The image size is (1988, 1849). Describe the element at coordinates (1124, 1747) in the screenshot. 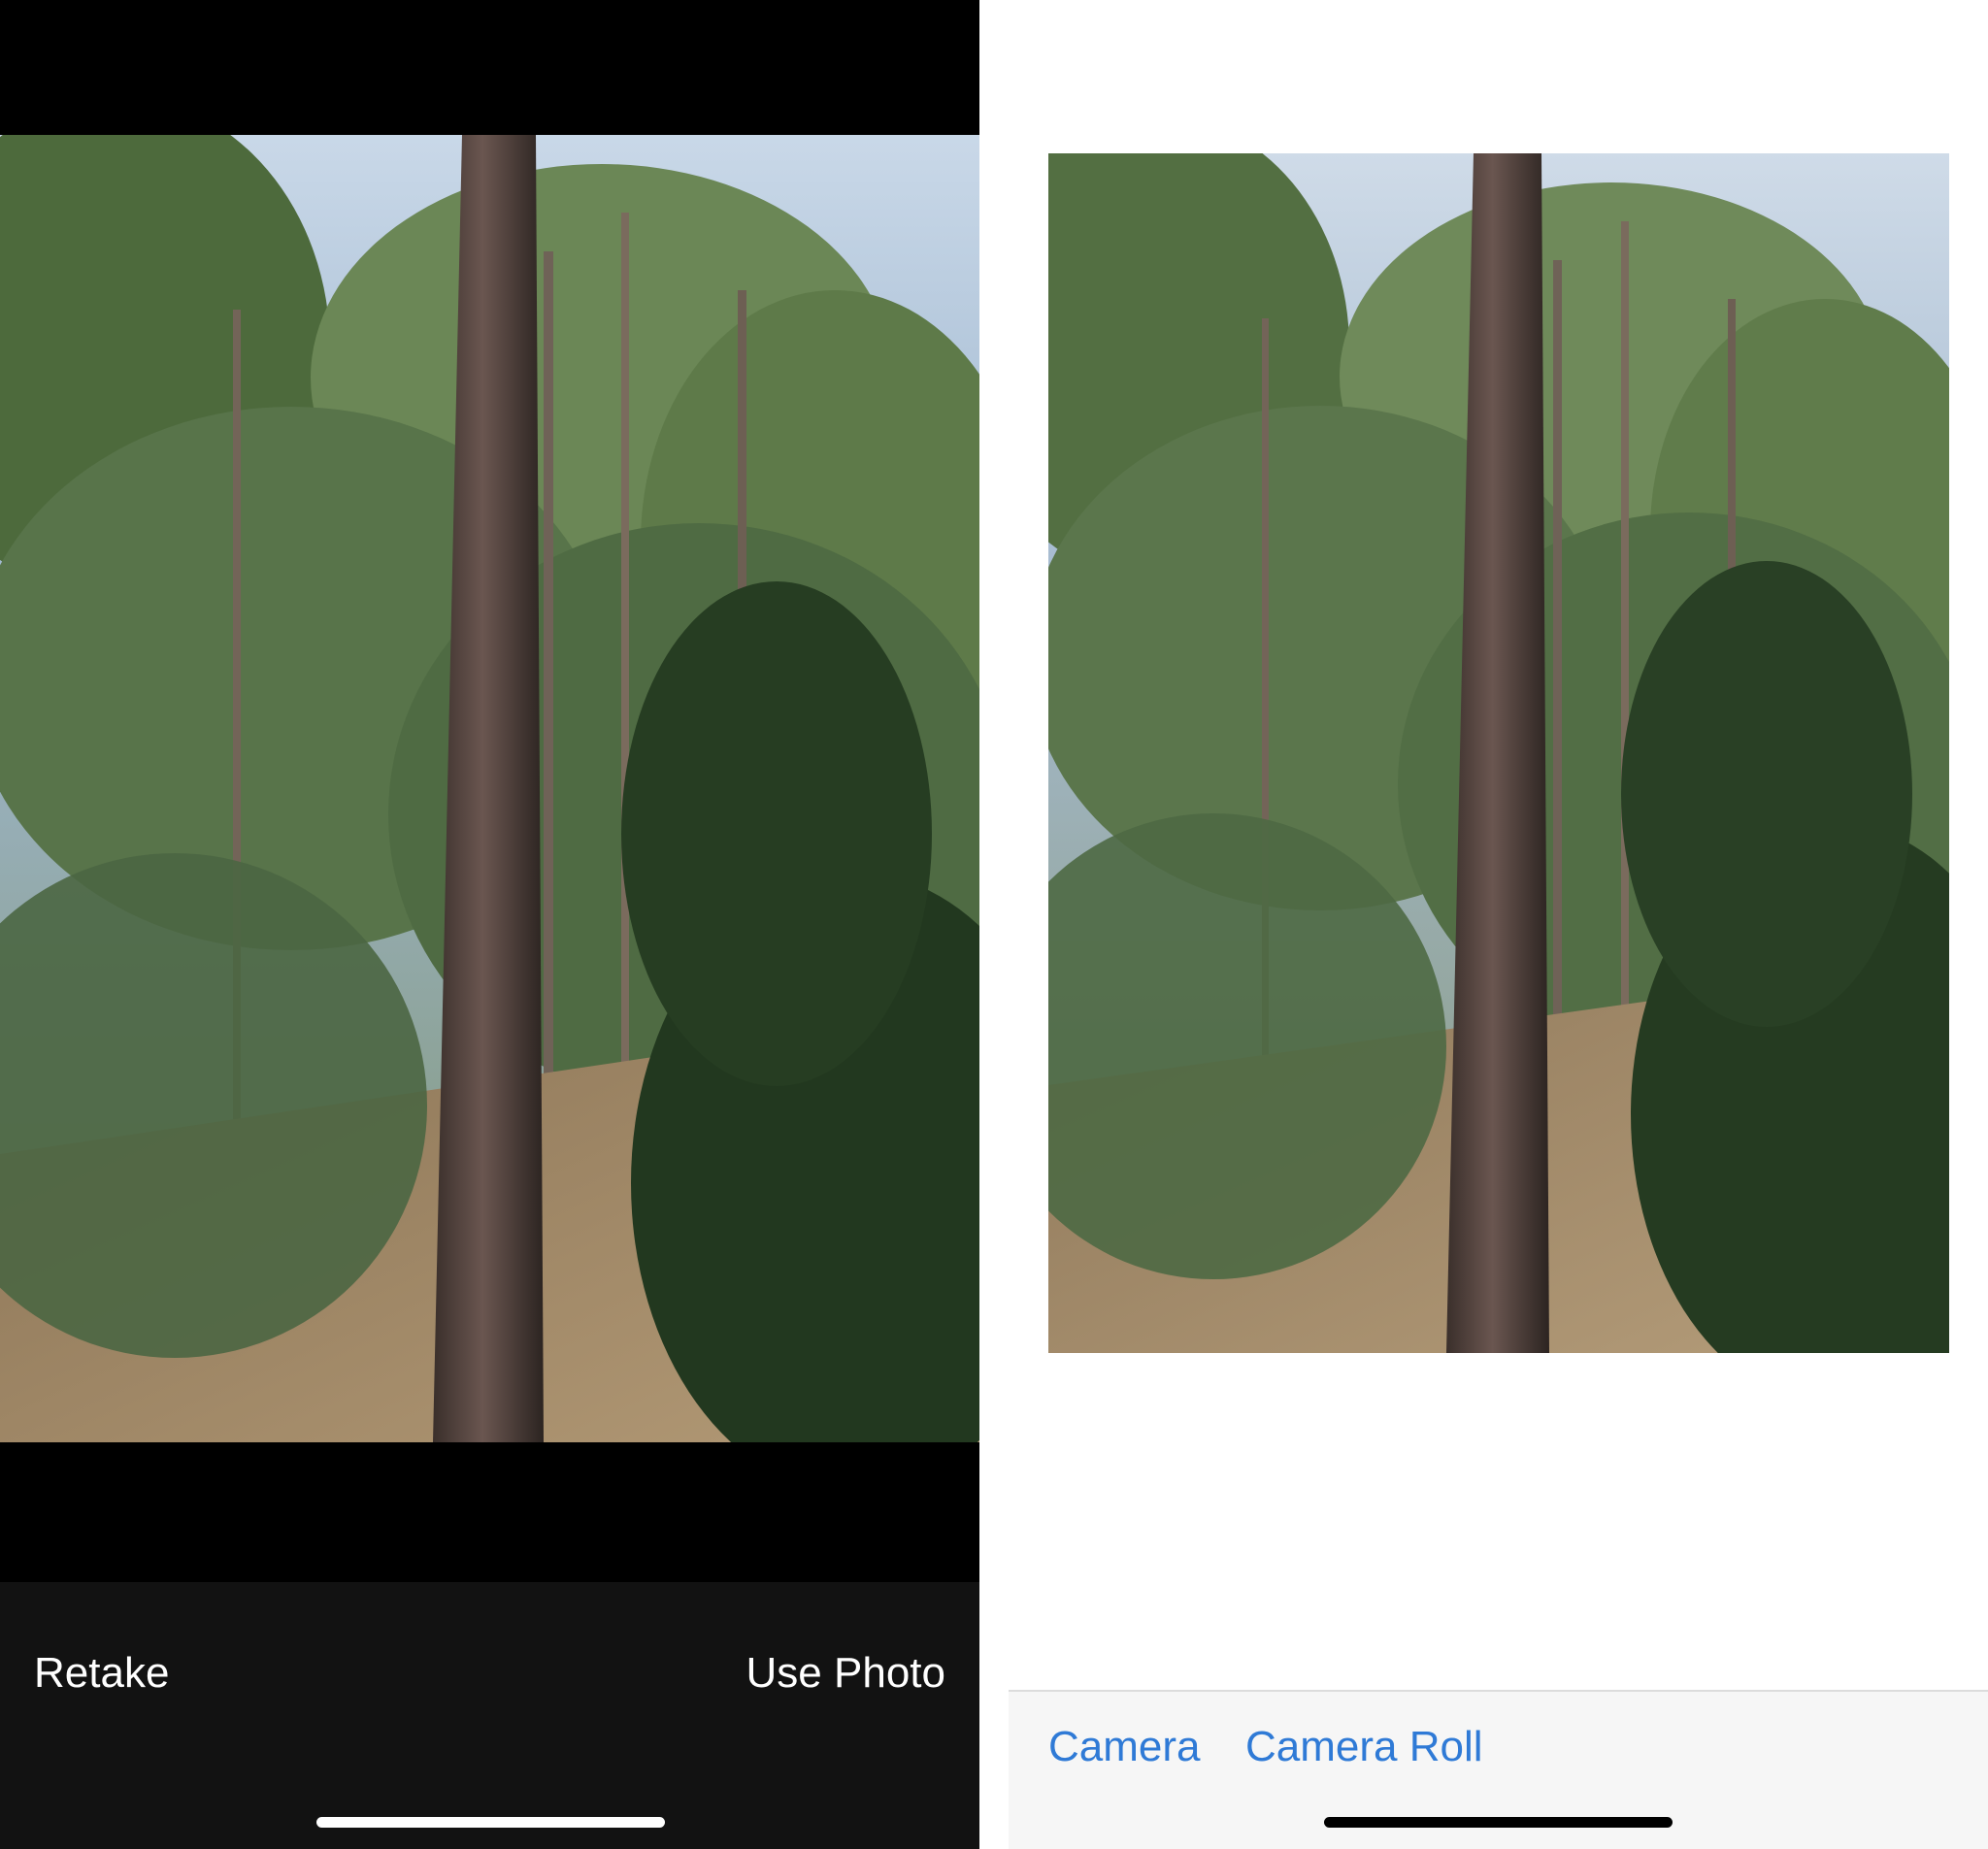

I see `camera-button: Camera` at that location.